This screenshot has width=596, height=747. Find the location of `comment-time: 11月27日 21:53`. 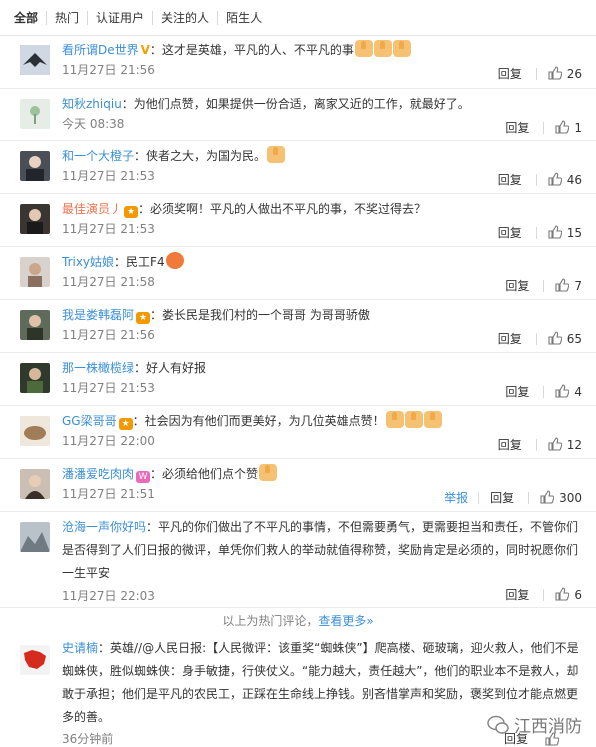

comment-time: 11月27日 21:53 is located at coordinates (108, 388).